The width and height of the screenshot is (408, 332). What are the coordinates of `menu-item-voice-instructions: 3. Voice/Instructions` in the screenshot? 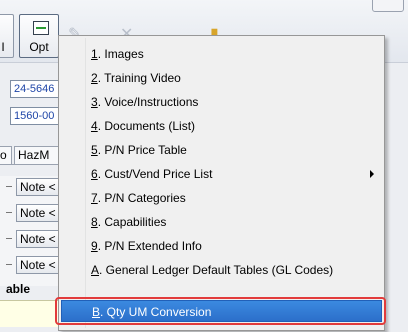 It's located at (221, 102).